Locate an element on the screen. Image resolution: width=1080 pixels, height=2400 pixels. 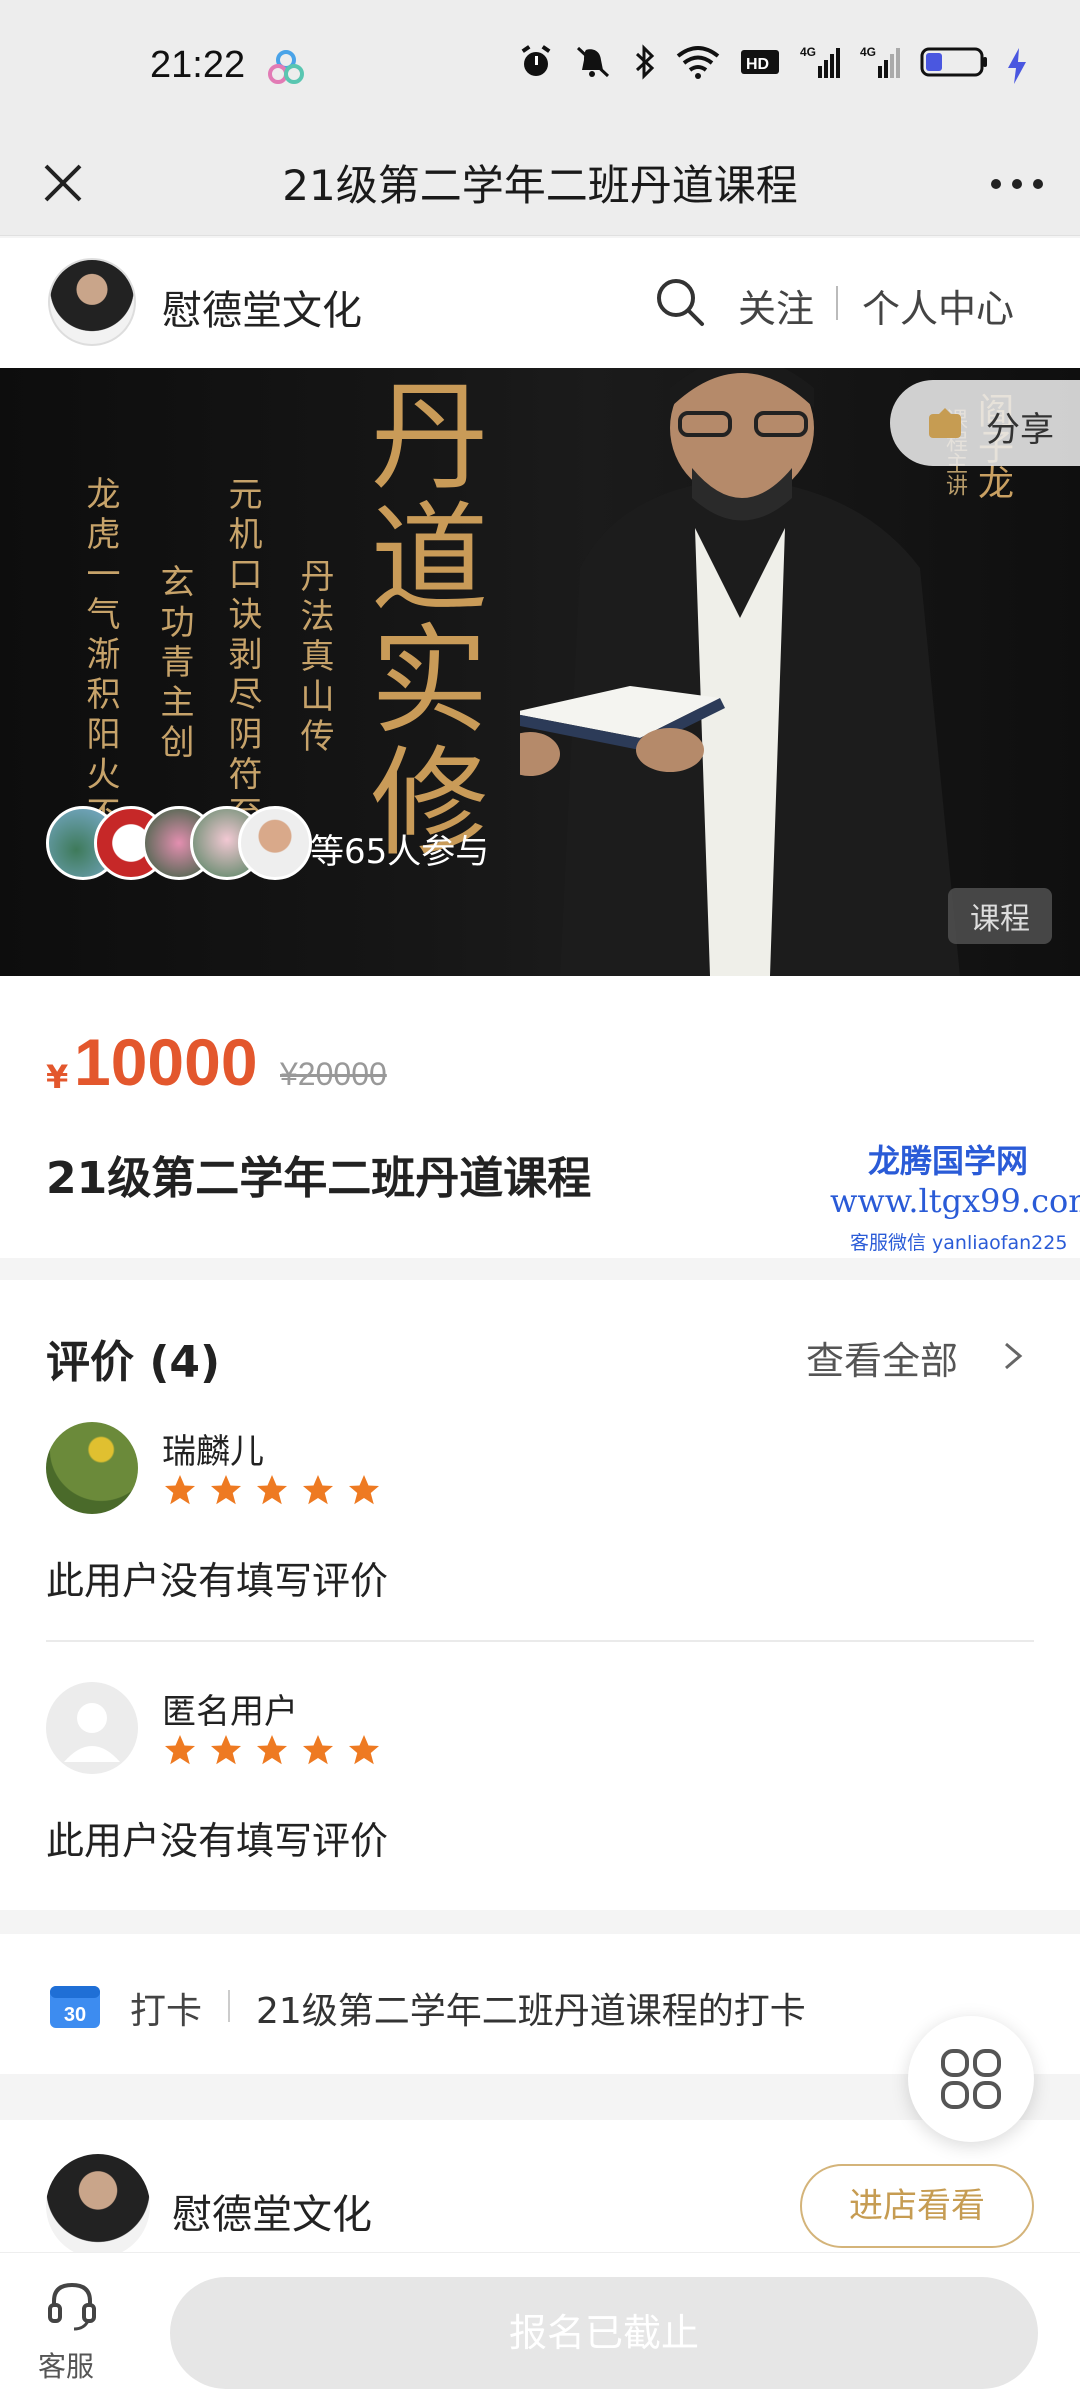
reviews-title: 评价 (4) is located at coordinates (133, 1362).